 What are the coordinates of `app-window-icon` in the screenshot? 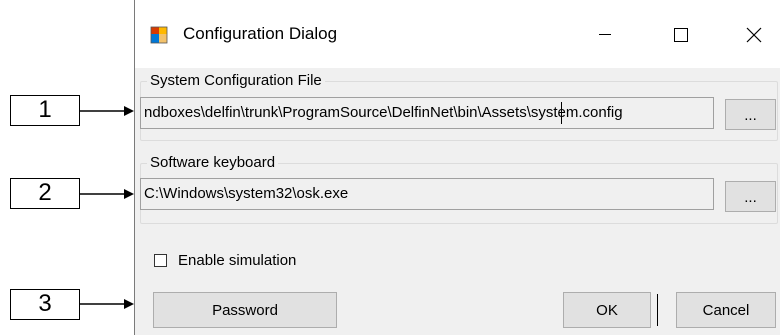 It's located at (159, 35).